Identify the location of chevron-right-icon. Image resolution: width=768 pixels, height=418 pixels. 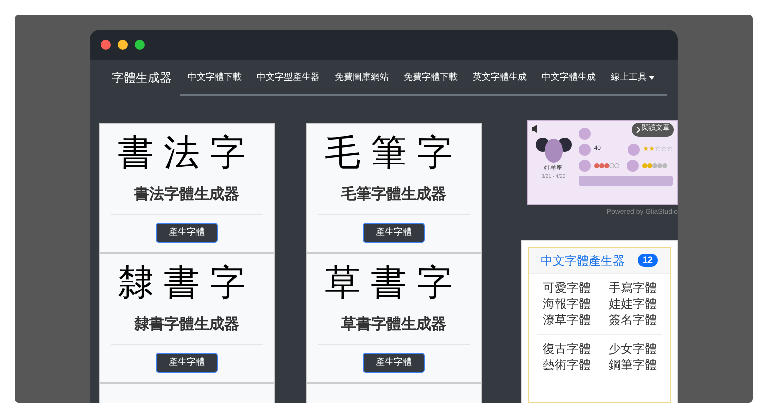
(638, 129).